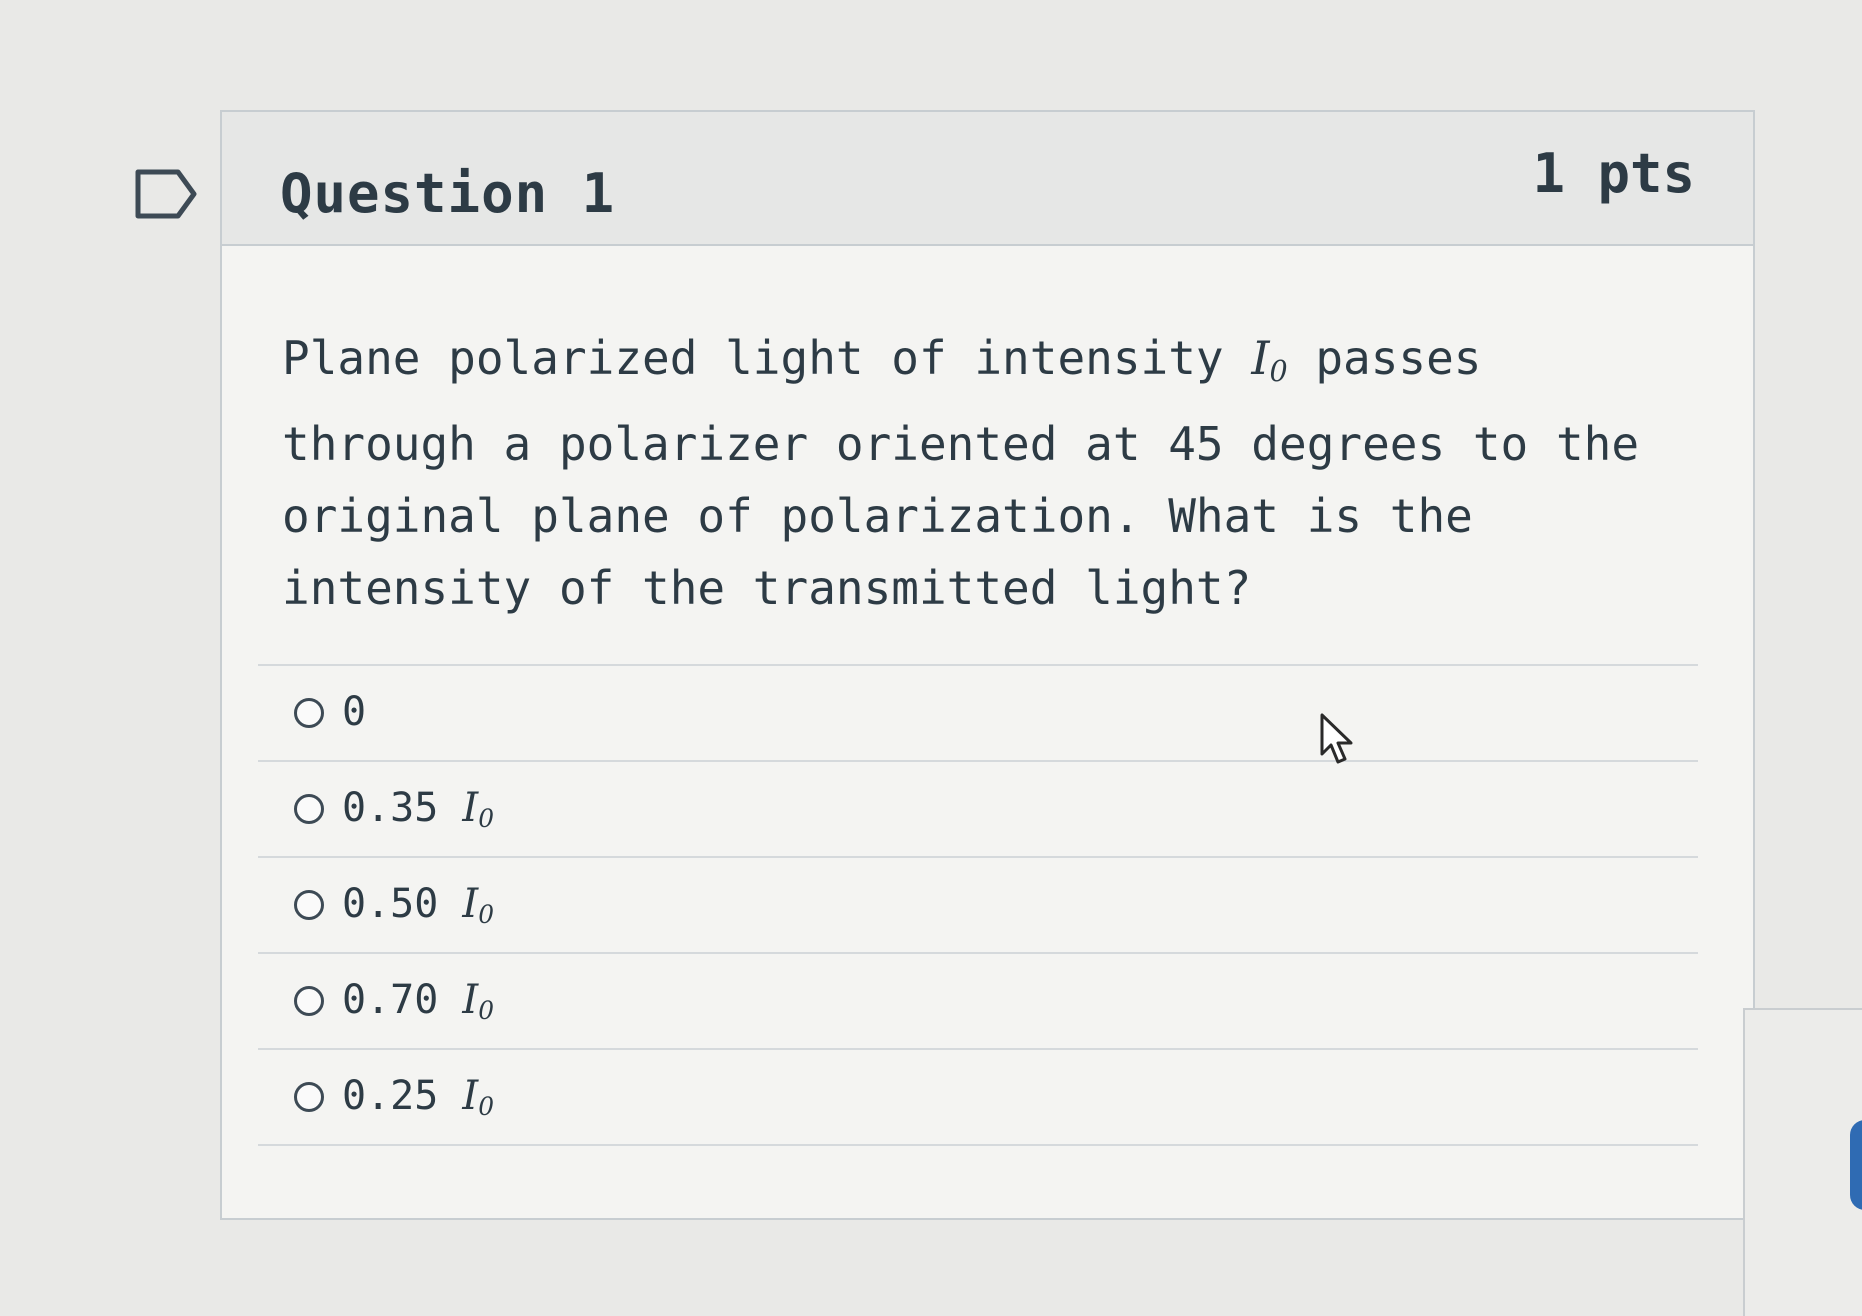 This screenshot has height=1316, width=1862. I want to click on answer-option: 0.25 I0, so click(978, 1098).